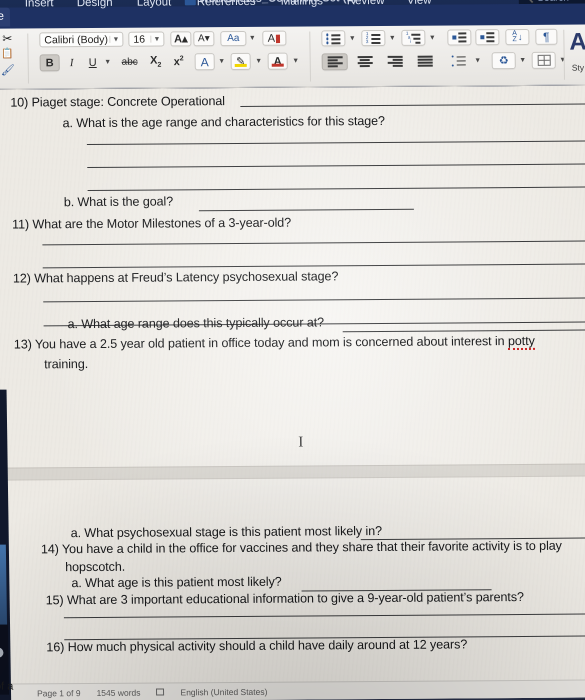 The image size is (585, 700). What do you see at coordinates (76, 39) in the screenshot?
I see `font-family-value: Calibri (Body)` at bounding box center [76, 39].